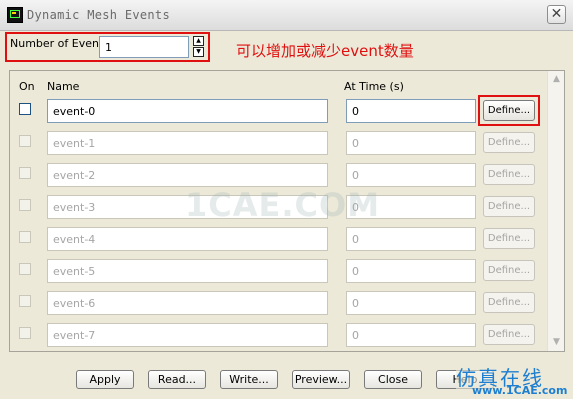  I want to click on event-name-field: event-4, so click(187, 239).